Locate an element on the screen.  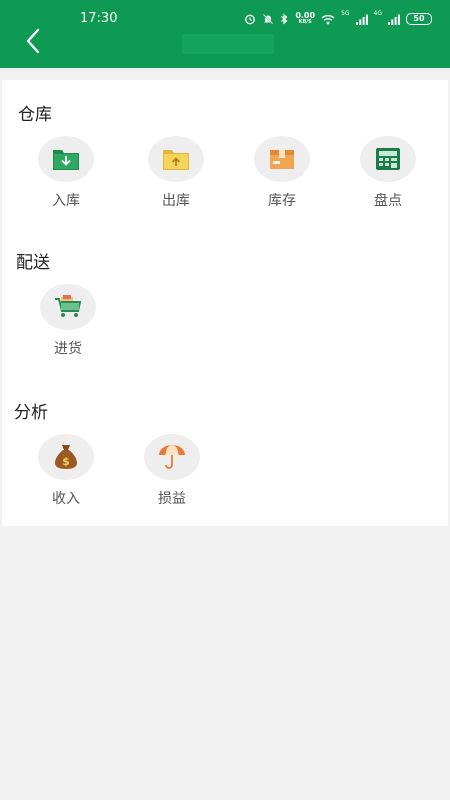
item-label: 损益 is located at coordinates (172, 499).